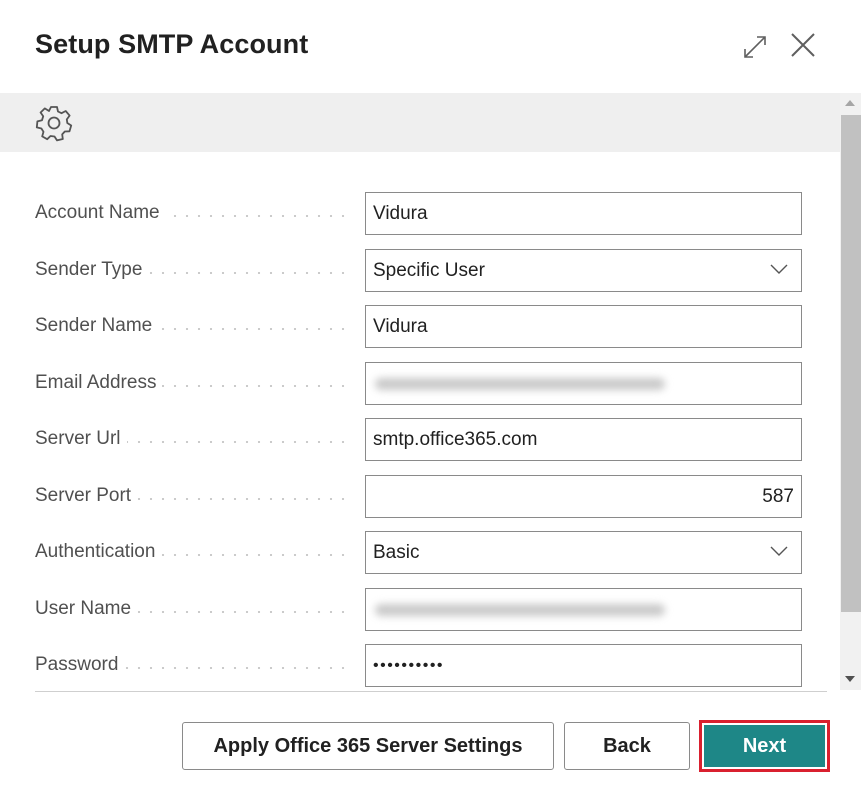  I want to click on authentication-value: Basic, so click(396, 552).